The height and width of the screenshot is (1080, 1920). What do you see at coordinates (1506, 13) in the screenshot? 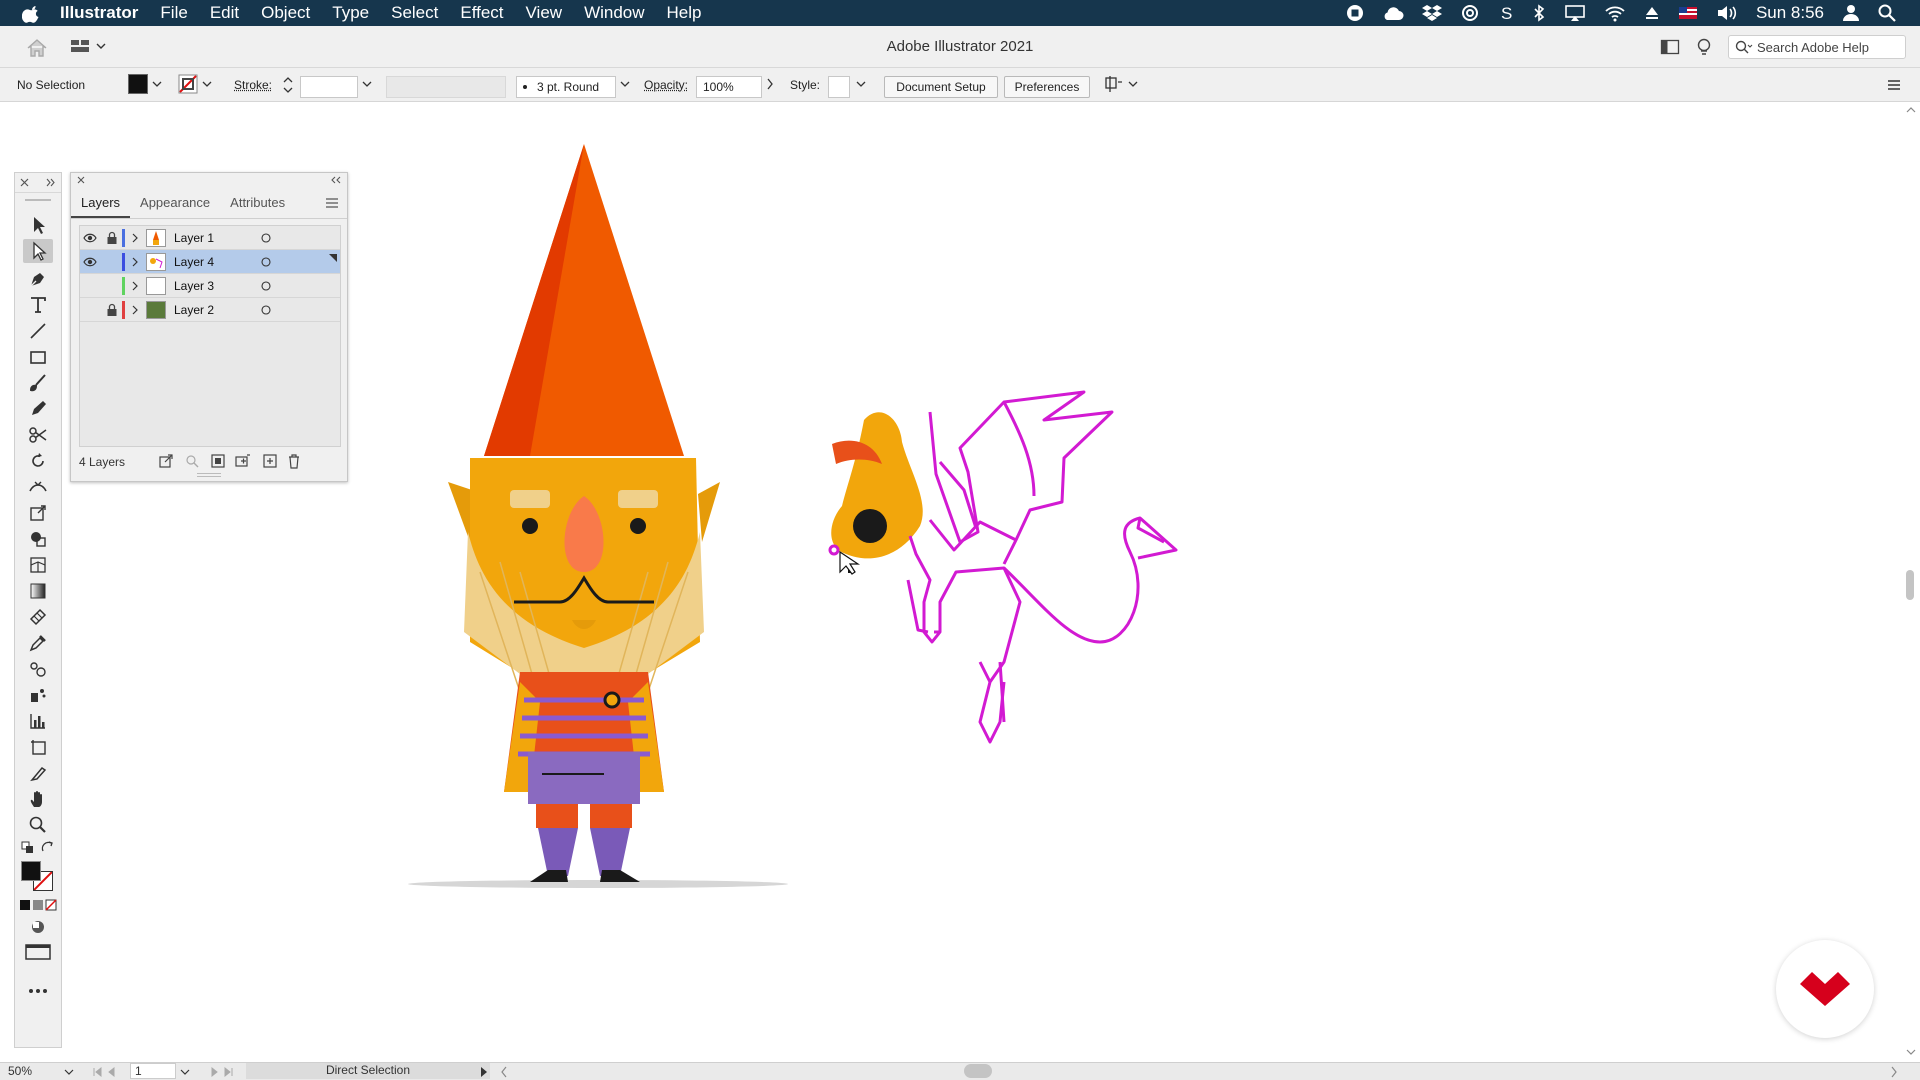
I see `skype-icon: S` at bounding box center [1506, 13].